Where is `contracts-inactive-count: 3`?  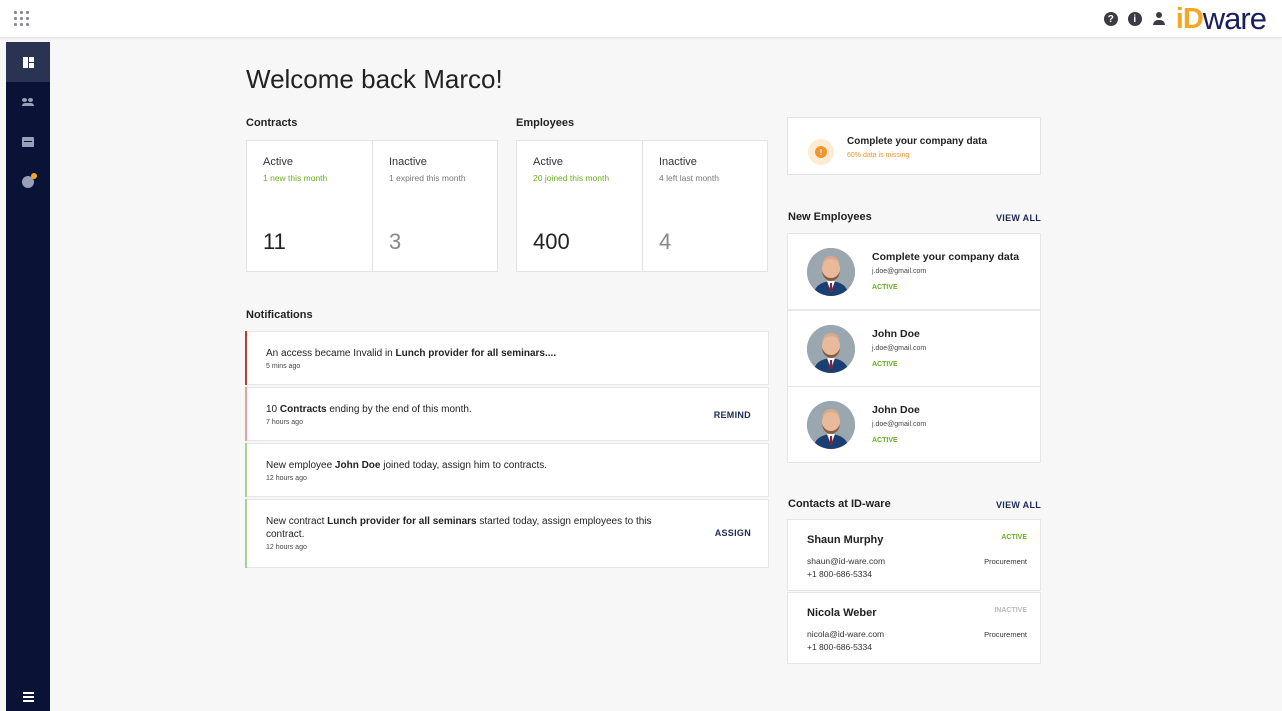 contracts-inactive-count: 3 is located at coordinates (395, 241).